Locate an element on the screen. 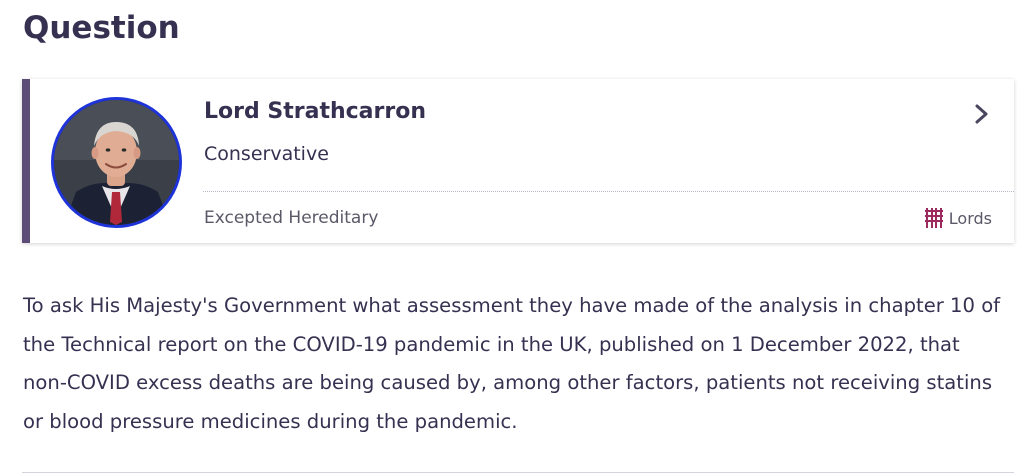 This screenshot has width=1024, height=475. portcullis-icon is located at coordinates (933, 218).